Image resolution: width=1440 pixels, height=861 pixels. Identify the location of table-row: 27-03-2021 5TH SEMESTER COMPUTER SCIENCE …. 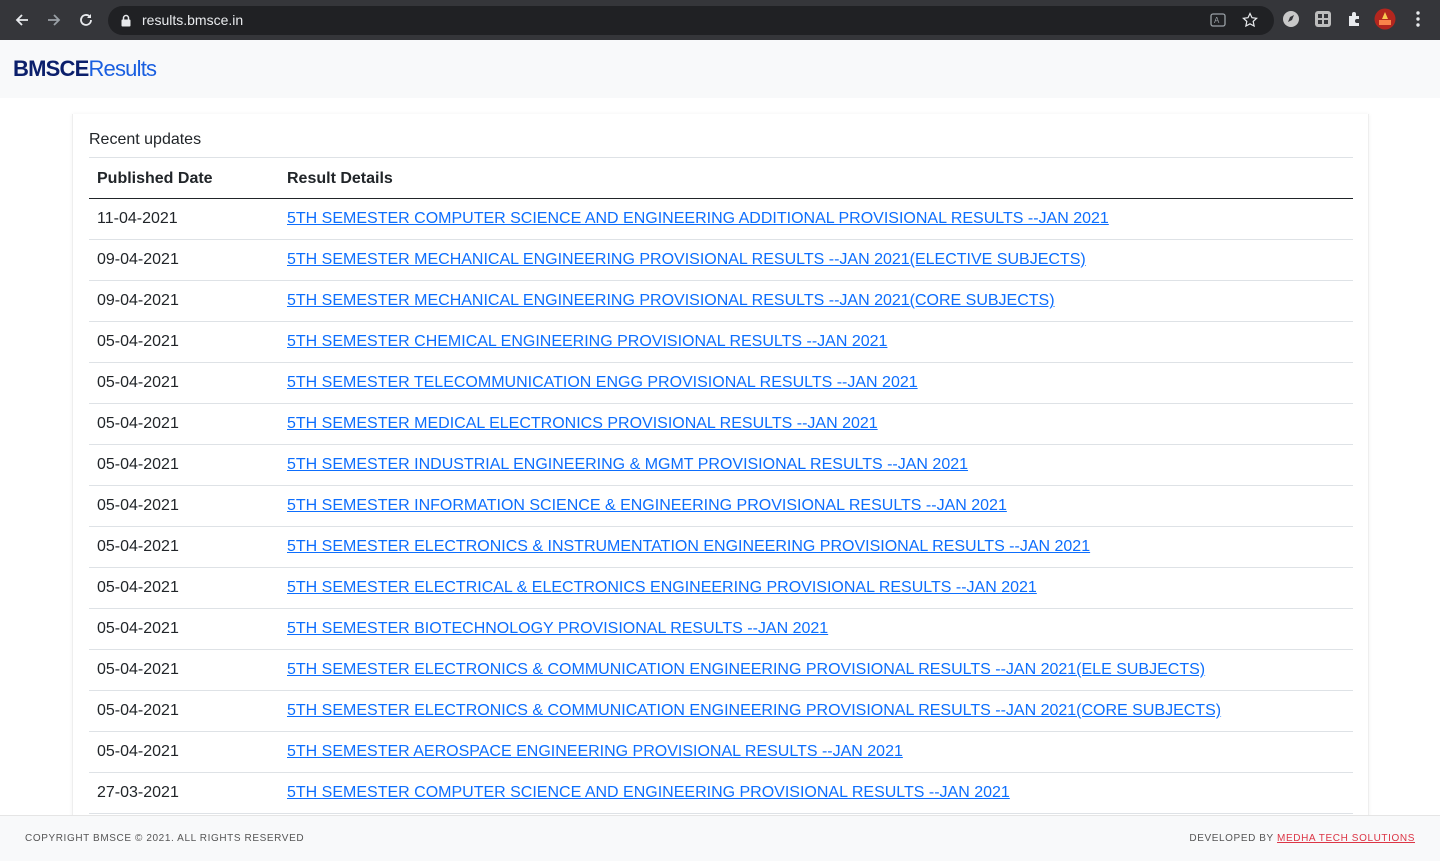
(721, 793).